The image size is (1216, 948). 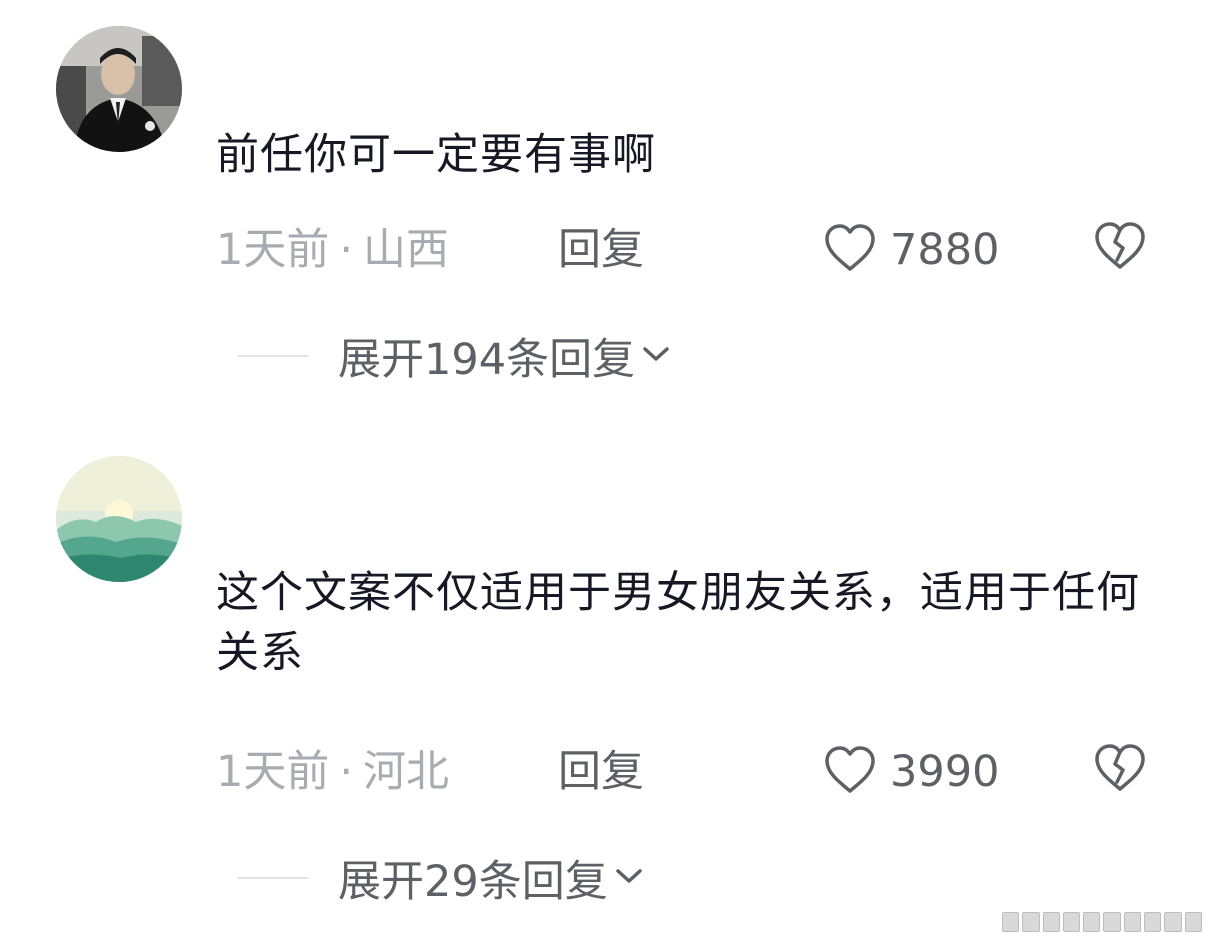 I want to click on expand-replies-button: 展开29条回复, so click(x=441, y=878).